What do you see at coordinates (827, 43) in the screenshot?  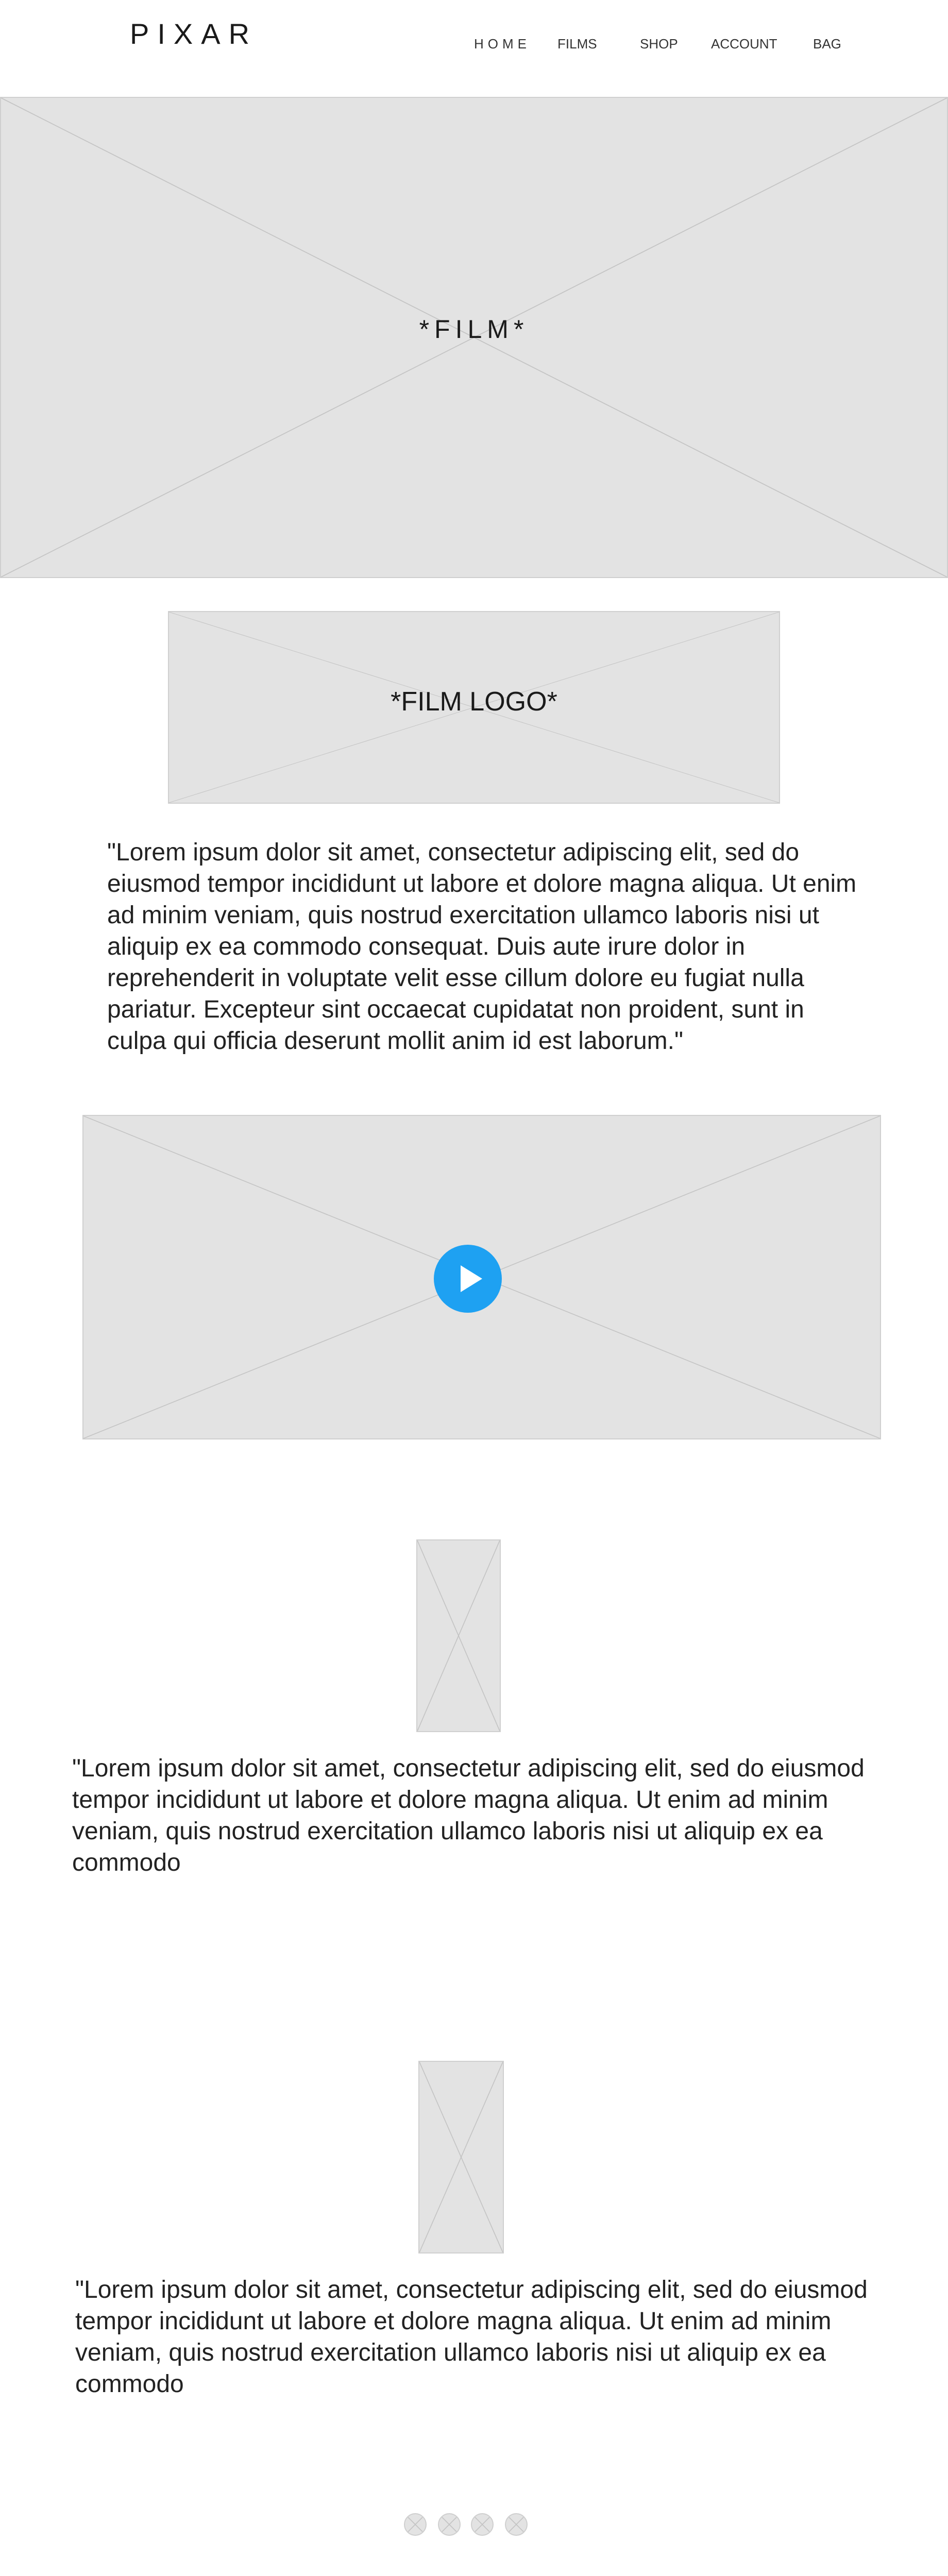 I see `nav-bag-link: BAG` at bounding box center [827, 43].